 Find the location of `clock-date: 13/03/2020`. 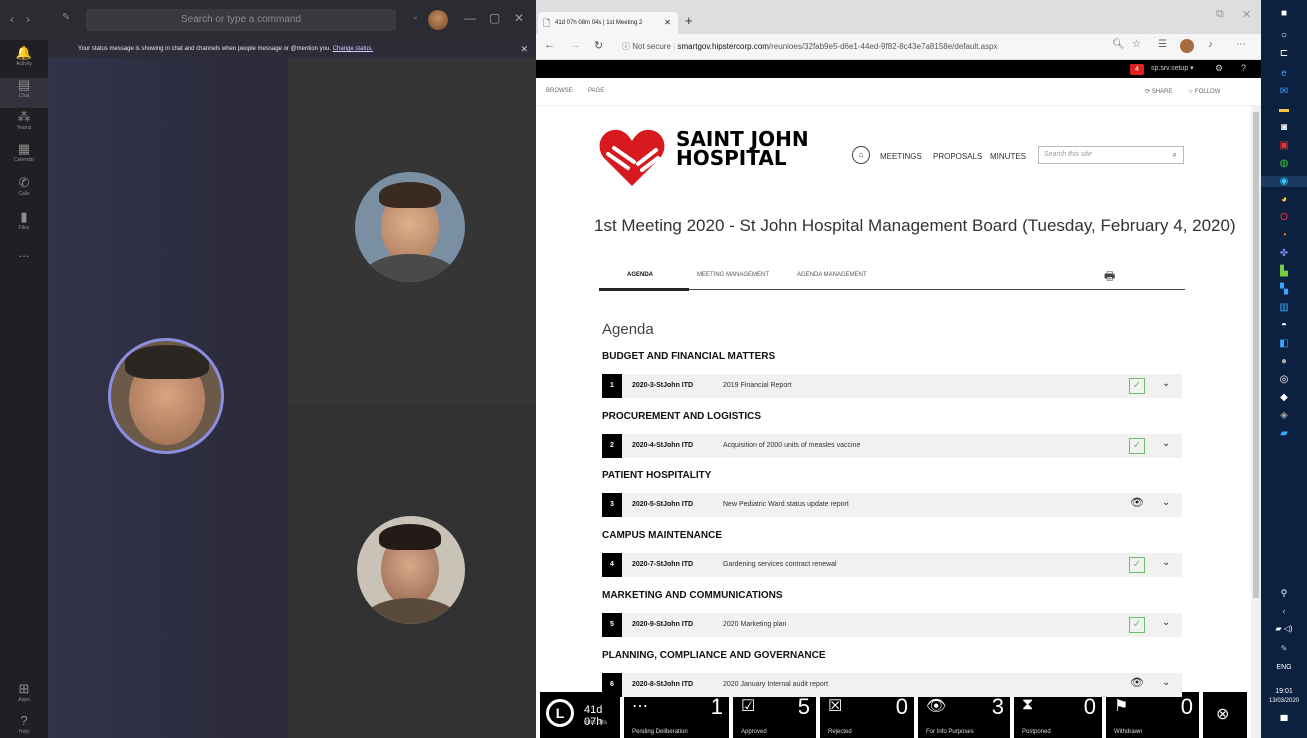

clock-date: 13/03/2020 is located at coordinates (1284, 701).